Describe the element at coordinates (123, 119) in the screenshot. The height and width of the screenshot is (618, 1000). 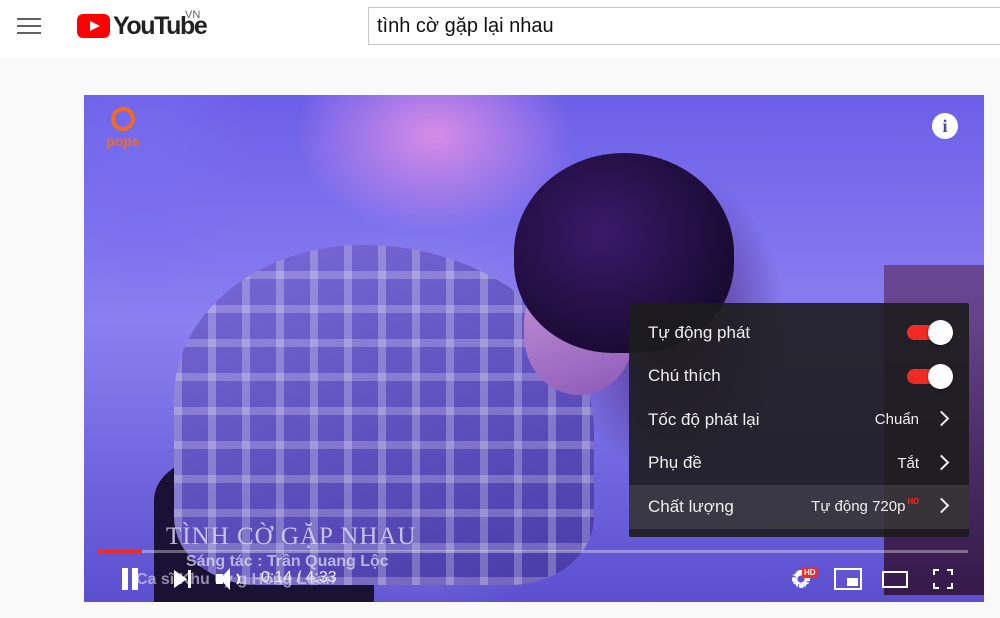
I see `pops-logo-icon` at that location.